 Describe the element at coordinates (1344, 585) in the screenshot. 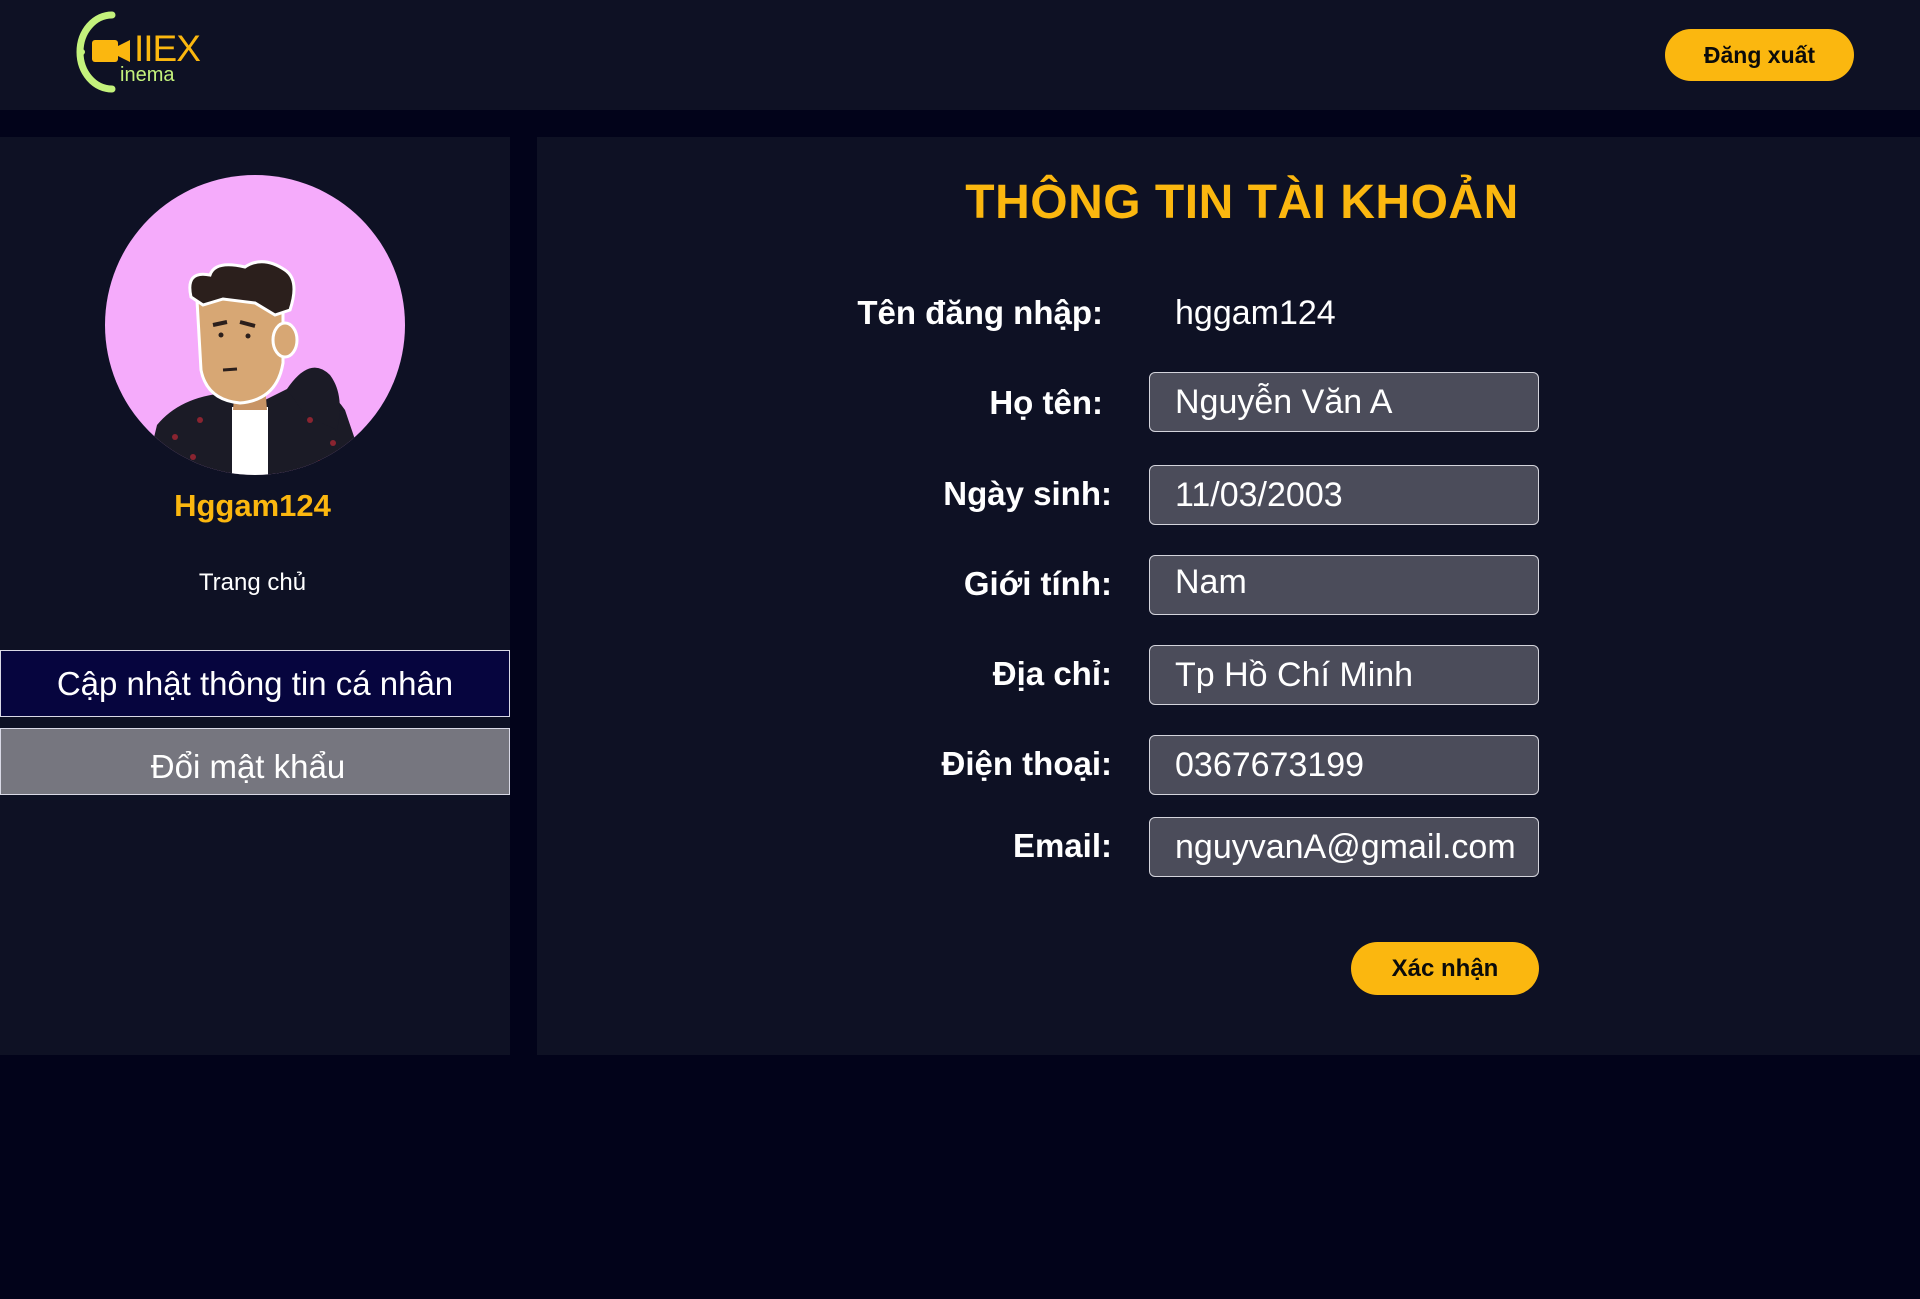

I see `gender-field` at that location.